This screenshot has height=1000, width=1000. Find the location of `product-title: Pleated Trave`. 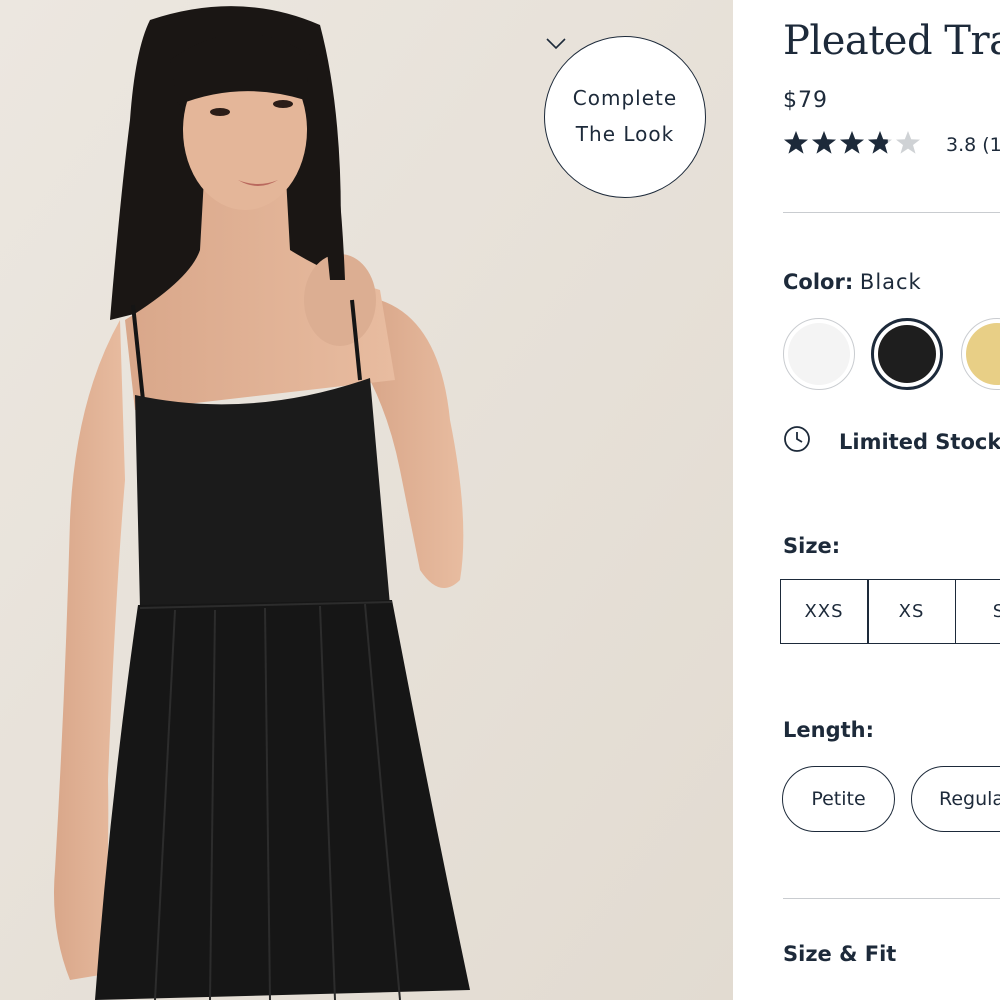

product-title: Pleated Trave is located at coordinates (891, 41).